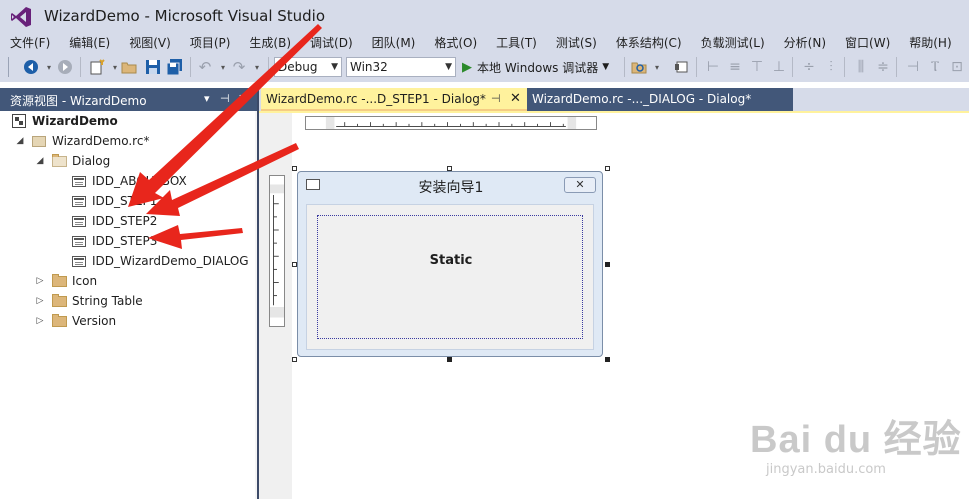  What do you see at coordinates (308, 67) in the screenshot?
I see `solution-configuration-select: Debug ▼` at bounding box center [308, 67].